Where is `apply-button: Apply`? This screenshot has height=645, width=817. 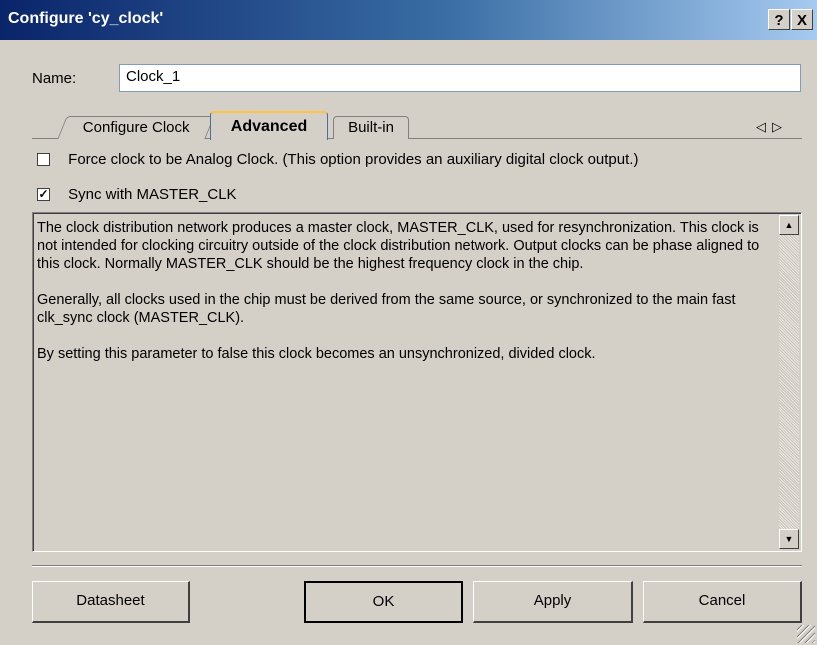 apply-button: Apply is located at coordinates (553, 602).